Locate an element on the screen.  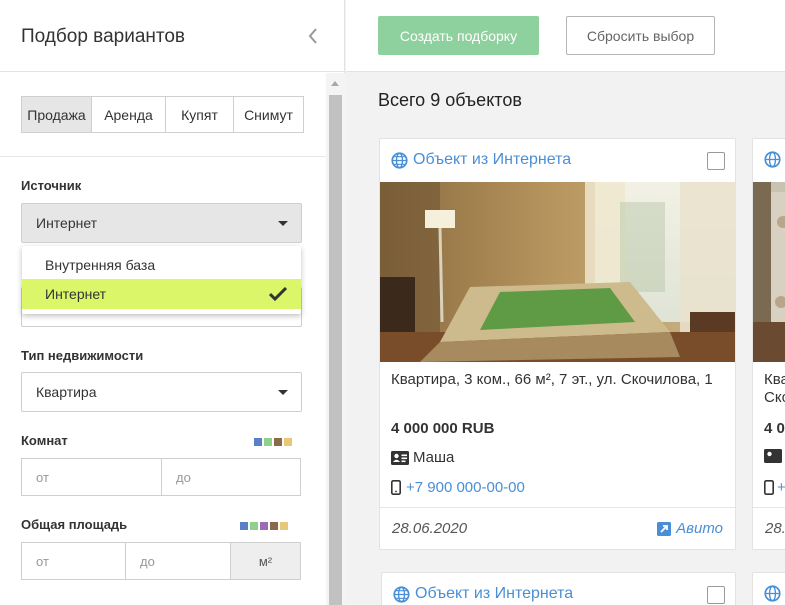
area-range: от до м² is located at coordinates (161, 561).